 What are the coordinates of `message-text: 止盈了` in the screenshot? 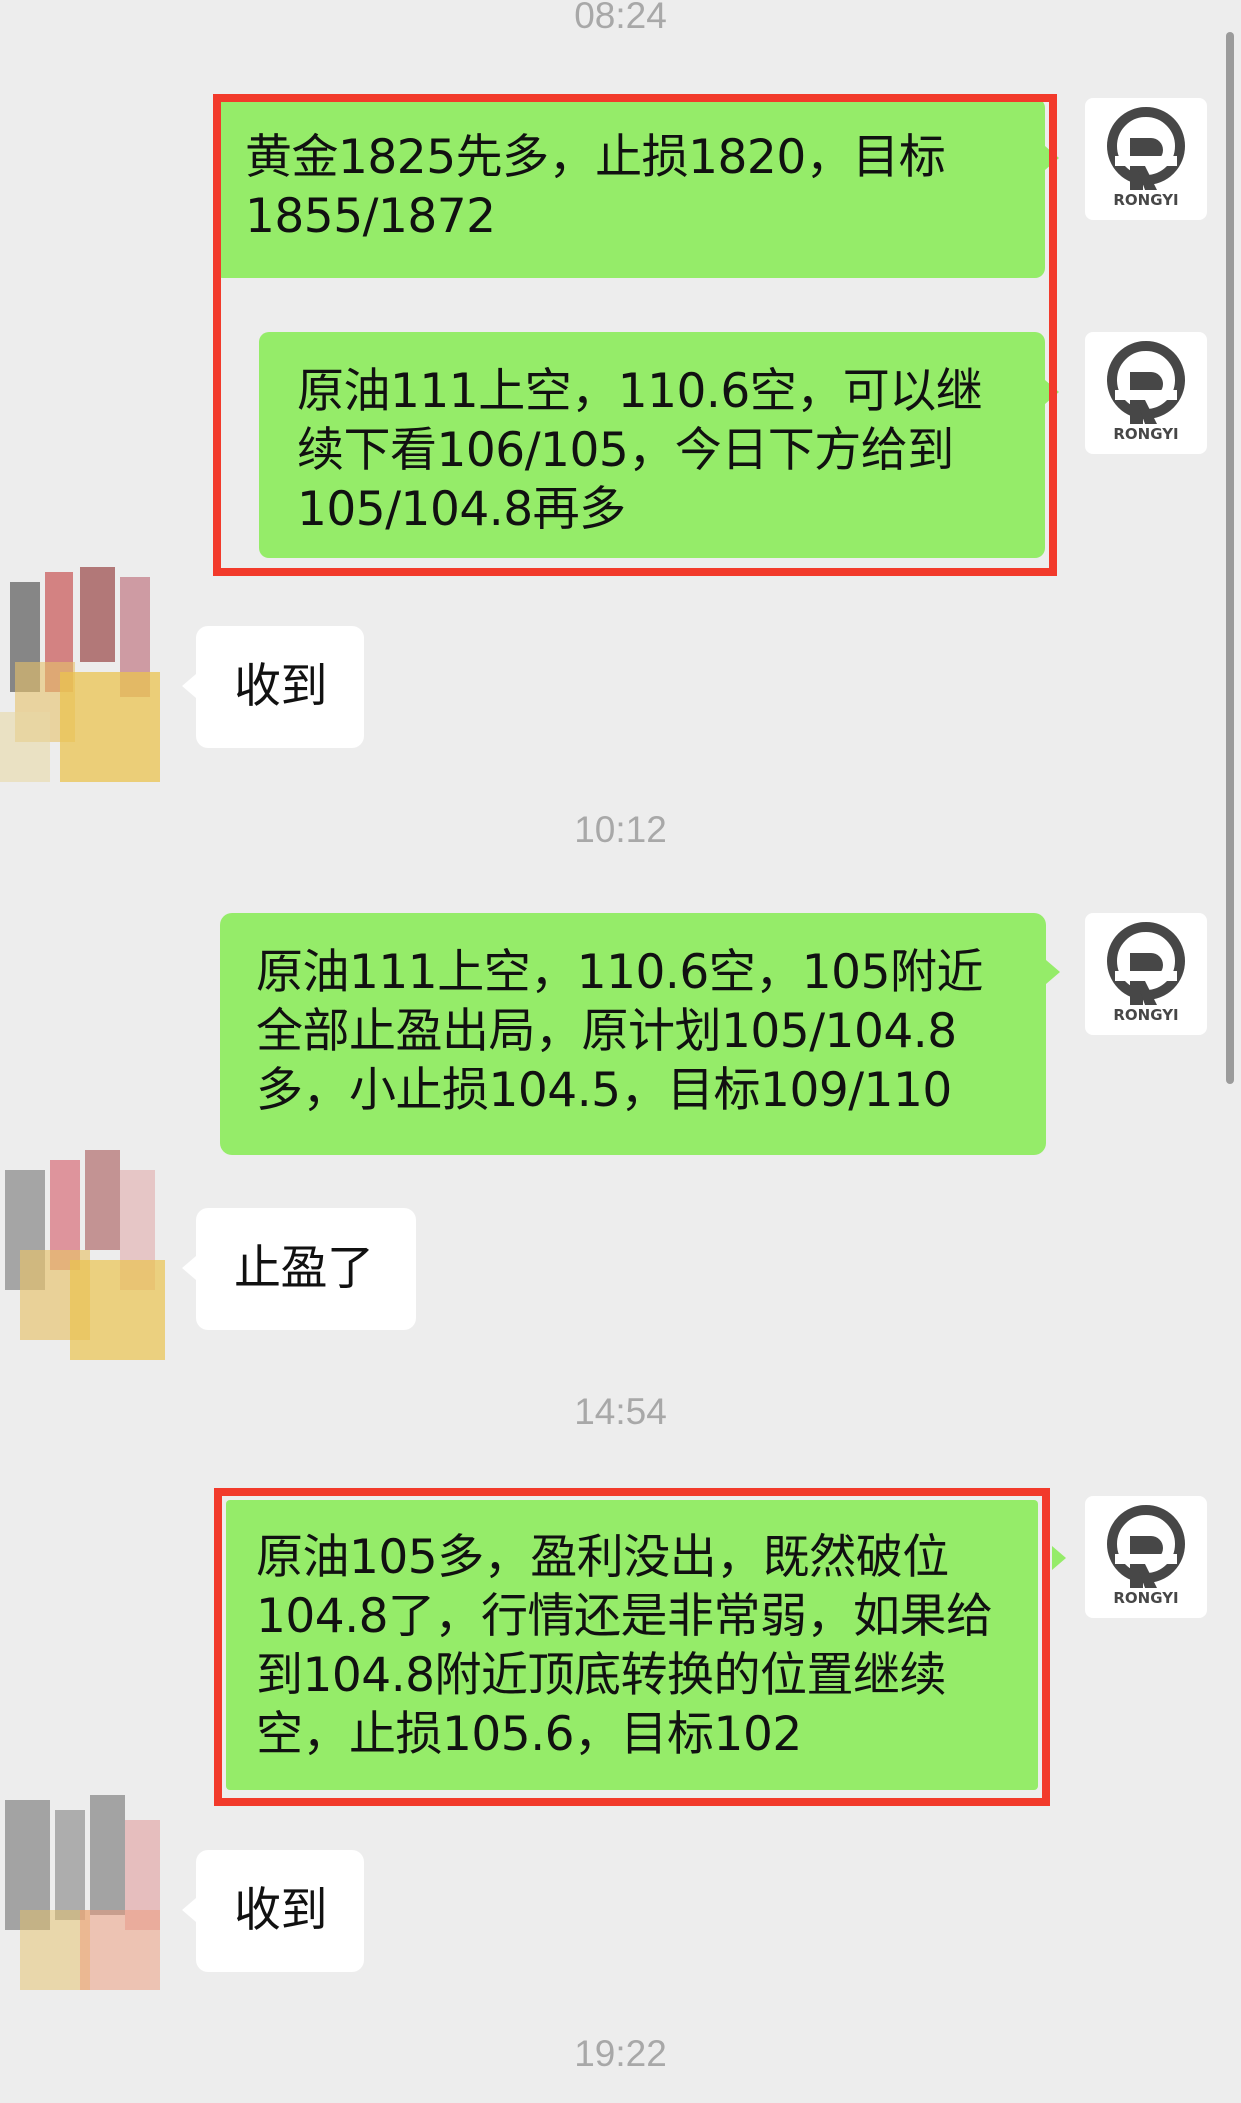 It's located at (304, 1268).